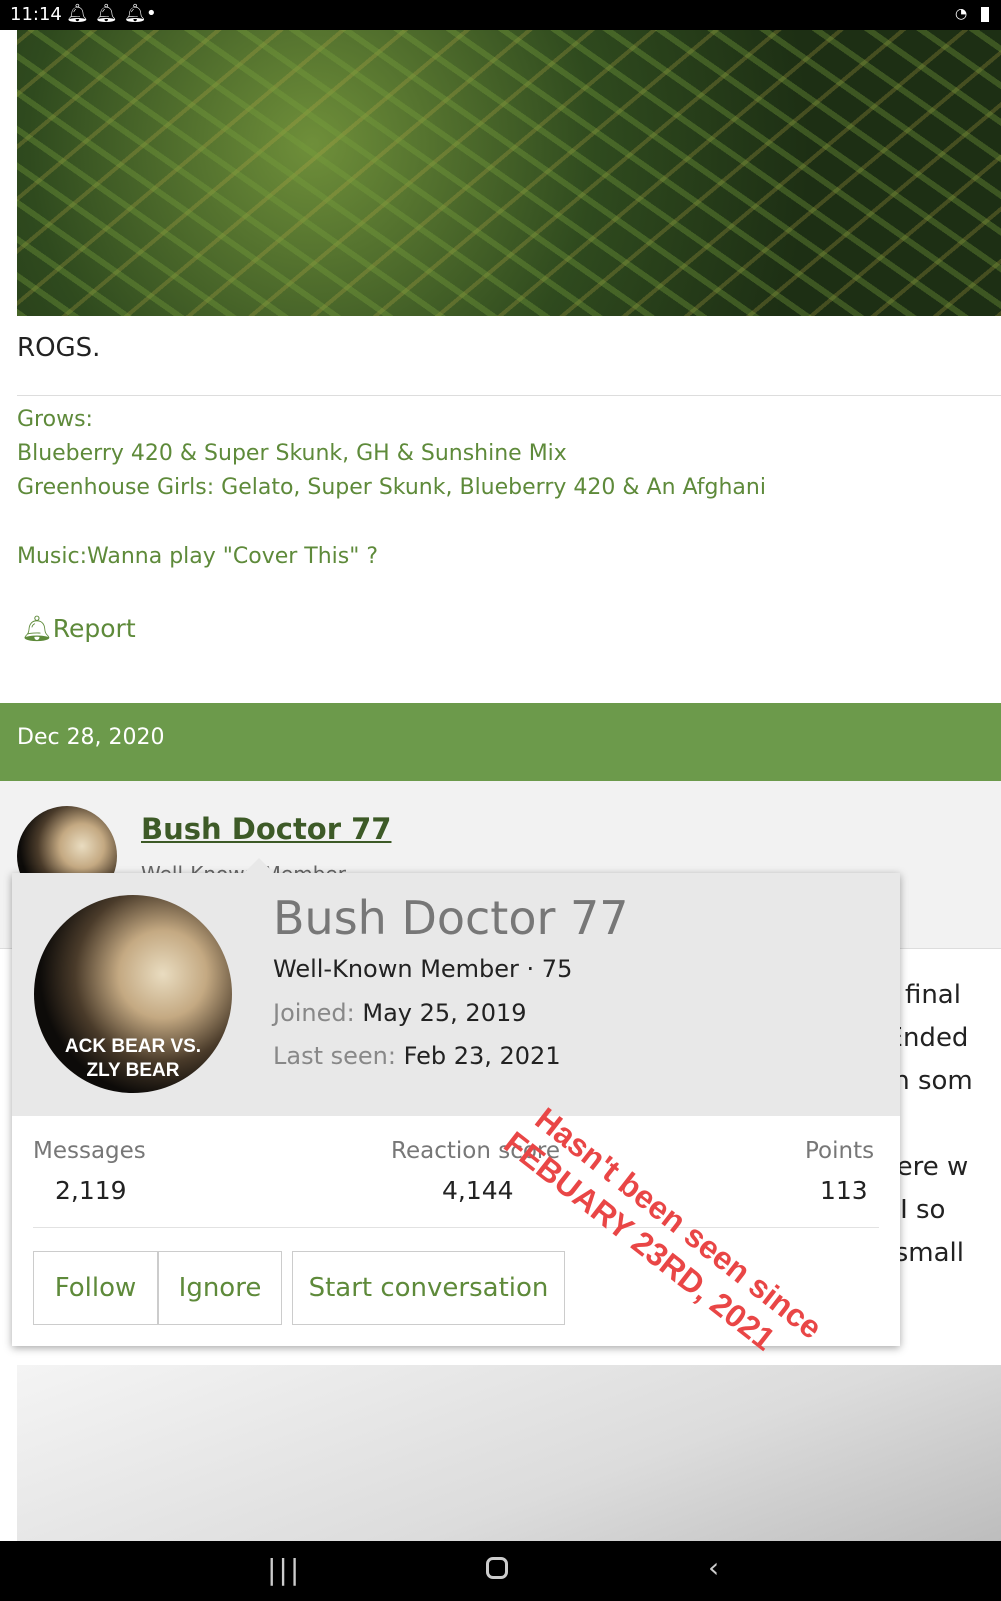 This screenshot has width=1001, height=1601. I want to click on joined-row: Joined: May 25, 2019, so click(400, 1013).